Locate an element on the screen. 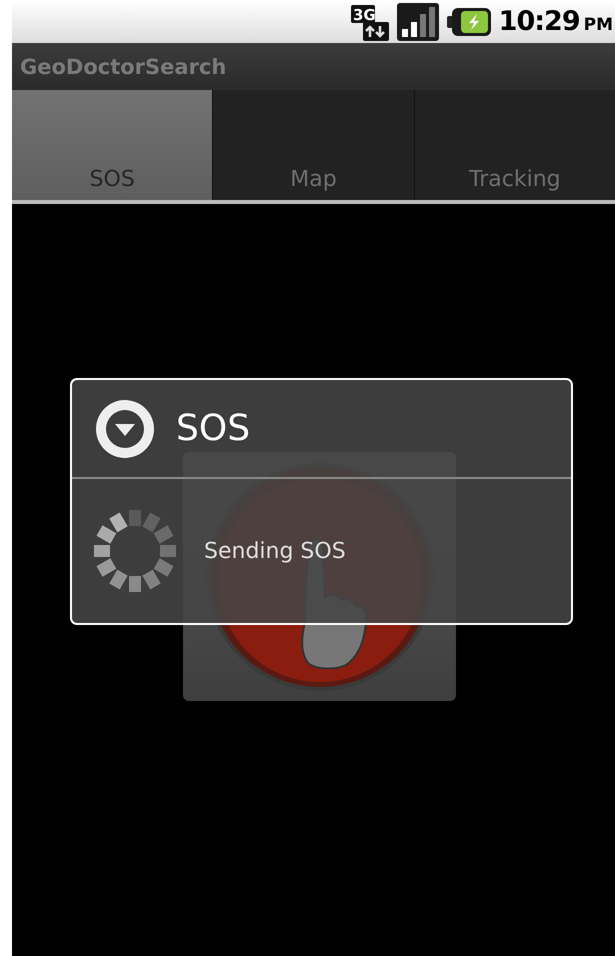 This screenshot has height=956, width=615. dialog-title: SOS is located at coordinates (213, 428).